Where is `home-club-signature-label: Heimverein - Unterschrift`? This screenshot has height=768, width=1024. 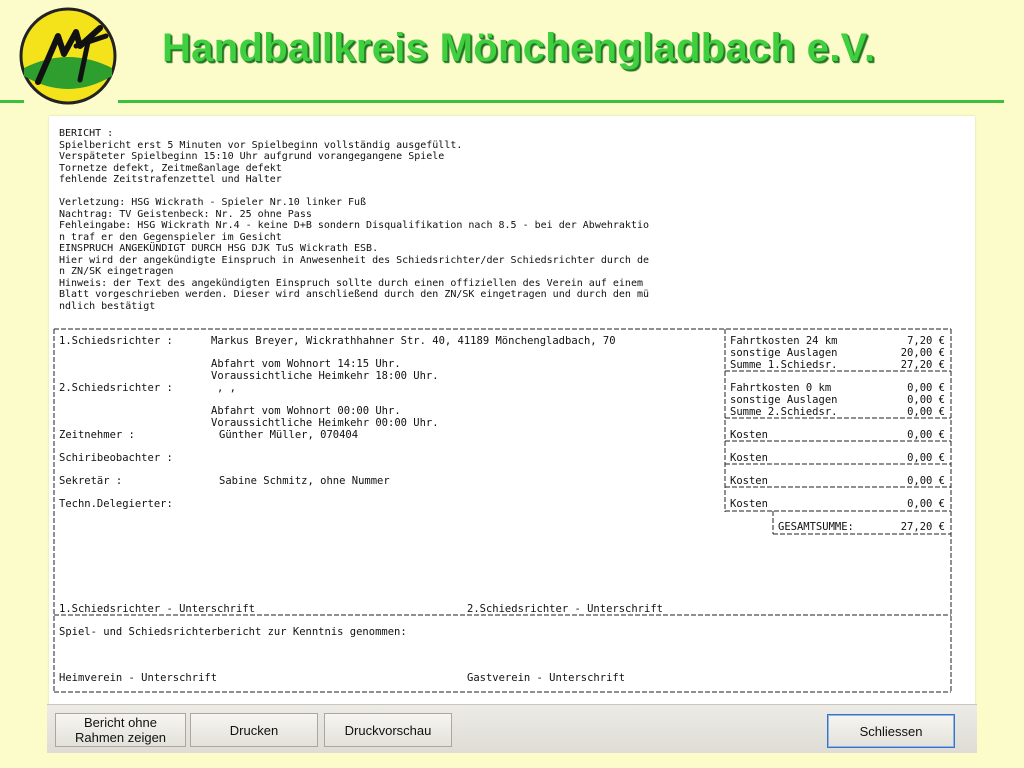
home-club-signature-label: Heimverein - Unterschrift is located at coordinates (138, 678).